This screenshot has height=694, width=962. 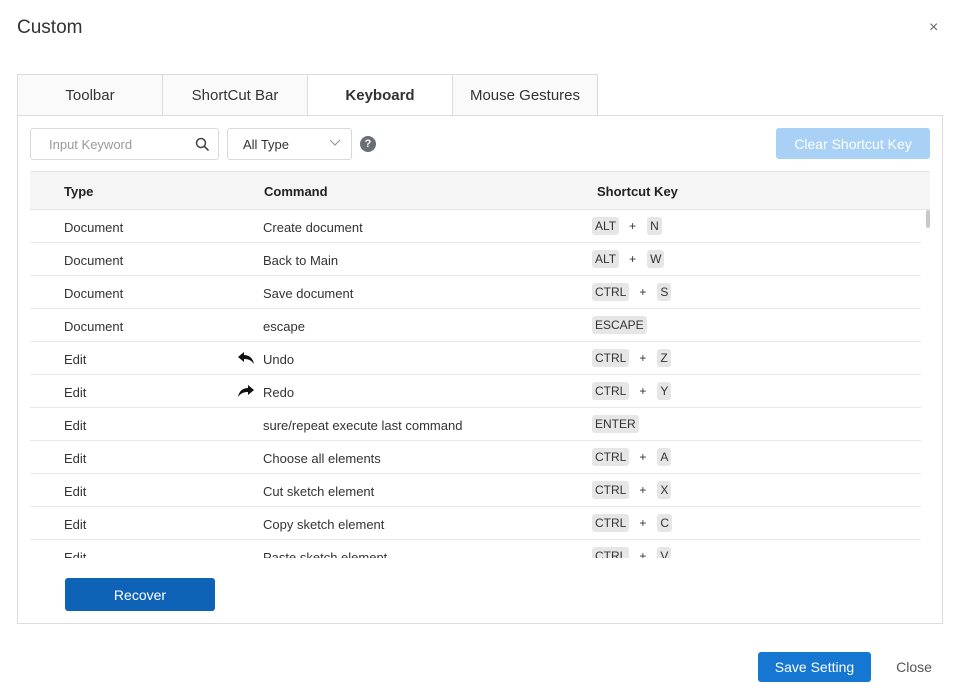 I want to click on key-badge: W, so click(x=656, y=259).